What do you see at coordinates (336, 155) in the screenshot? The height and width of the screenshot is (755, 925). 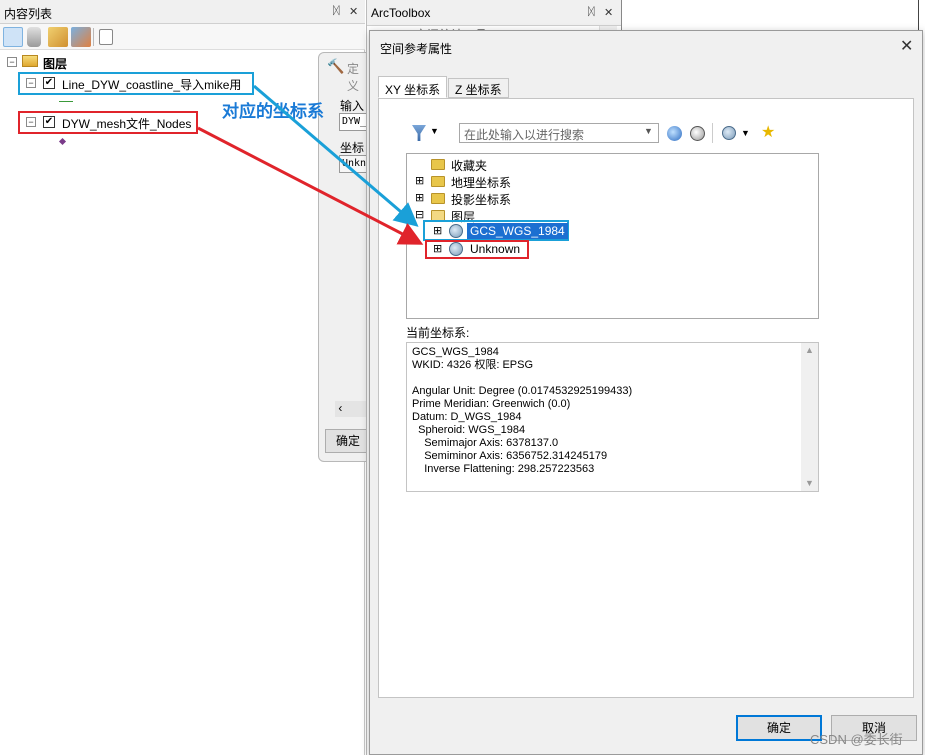 I see `blue-arrow` at bounding box center [336, 155].